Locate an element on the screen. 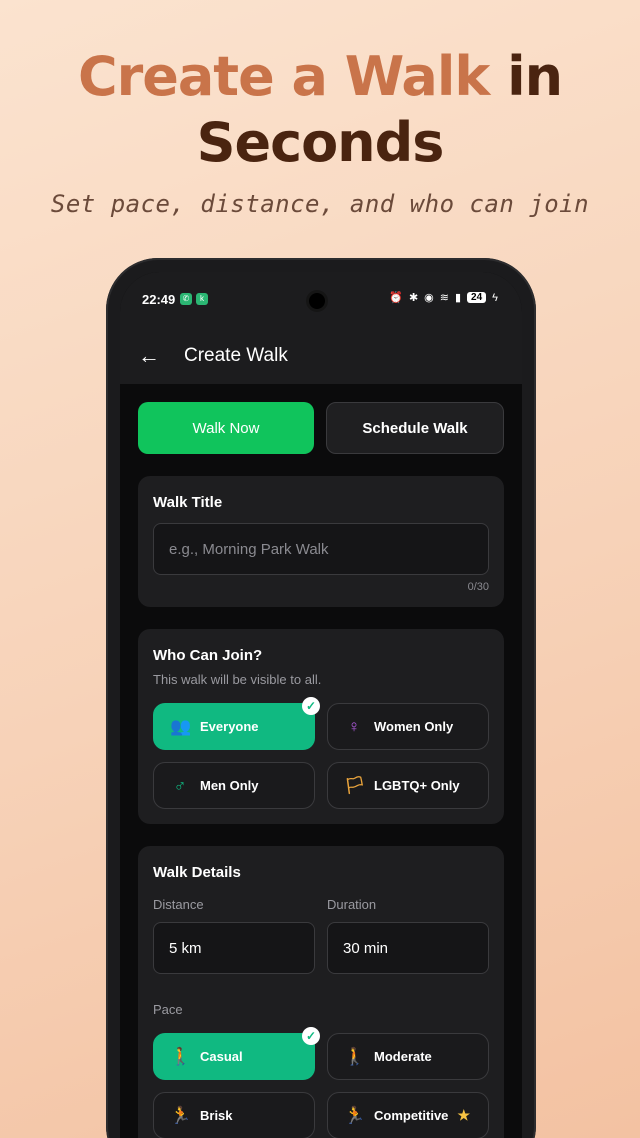 The width and height of the screenshot is (640, 1138). location-icon: ◉ is located at coordinates (429, 298).